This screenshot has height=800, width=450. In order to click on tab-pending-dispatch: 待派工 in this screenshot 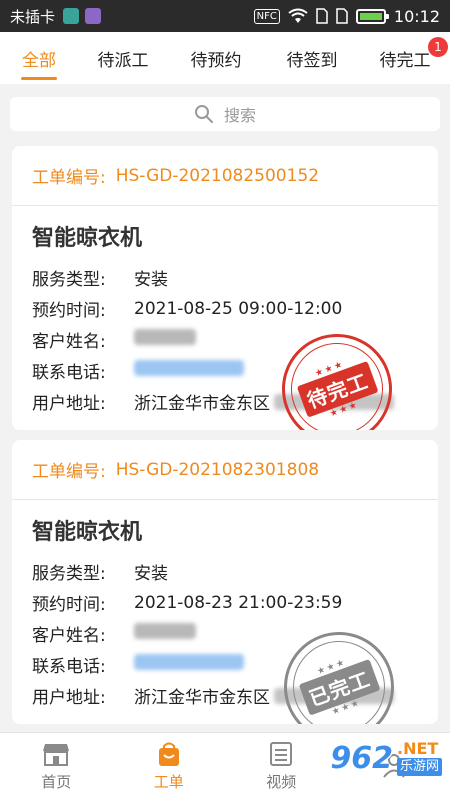, I will do `click(123, 58)`.